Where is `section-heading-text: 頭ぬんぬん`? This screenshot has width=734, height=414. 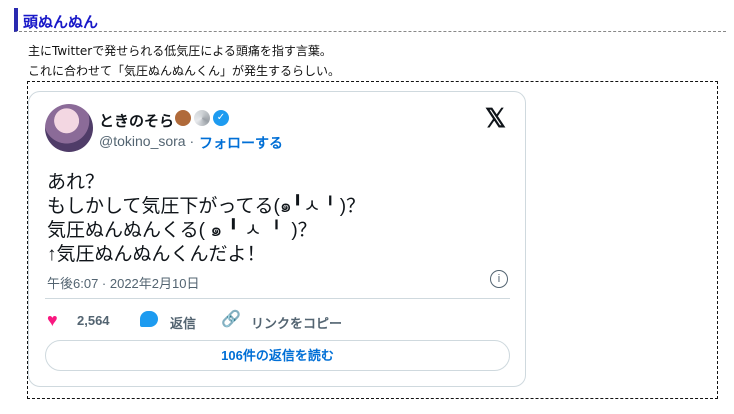
section-heading-text: 頭ぬんぬん is located at coordinates (61, 22).